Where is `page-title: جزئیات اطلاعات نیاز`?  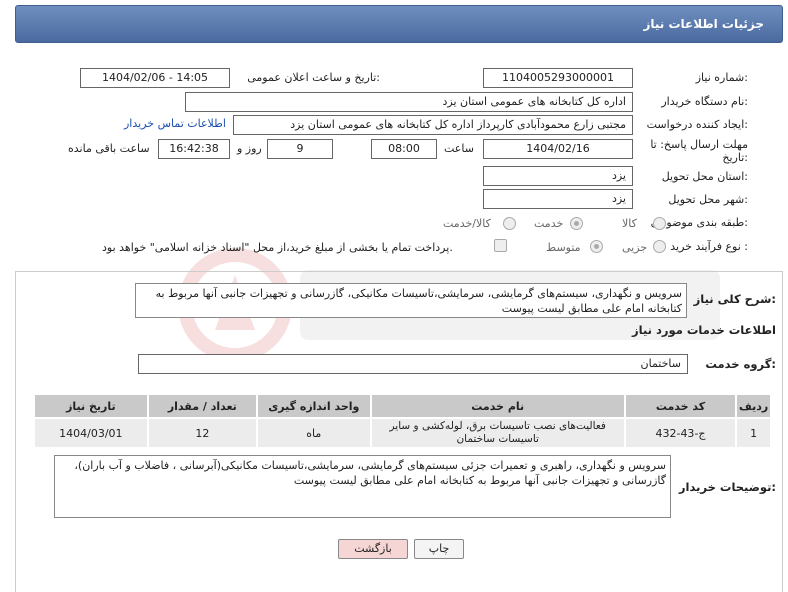
page-title: جزئیات اطلاعات نیاز is located at coordinates (703, 24).